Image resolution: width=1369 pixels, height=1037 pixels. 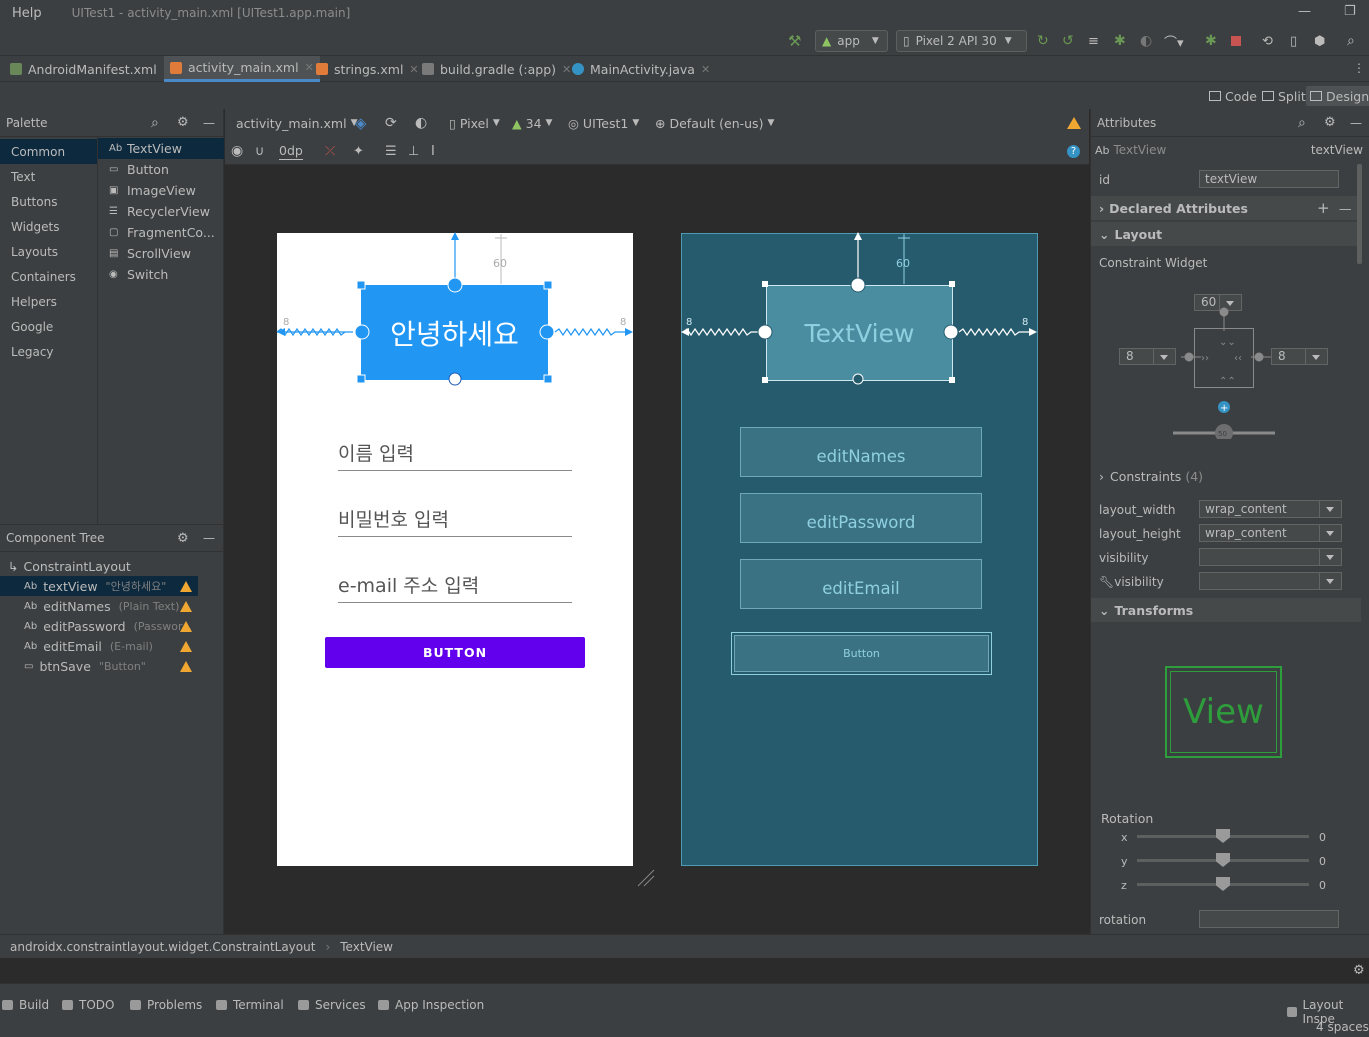 What do you see at coordinates (1270, 509) in the screenshot?
I see `layout-width-select: wrap_content` at bounding box center [1270, 509].